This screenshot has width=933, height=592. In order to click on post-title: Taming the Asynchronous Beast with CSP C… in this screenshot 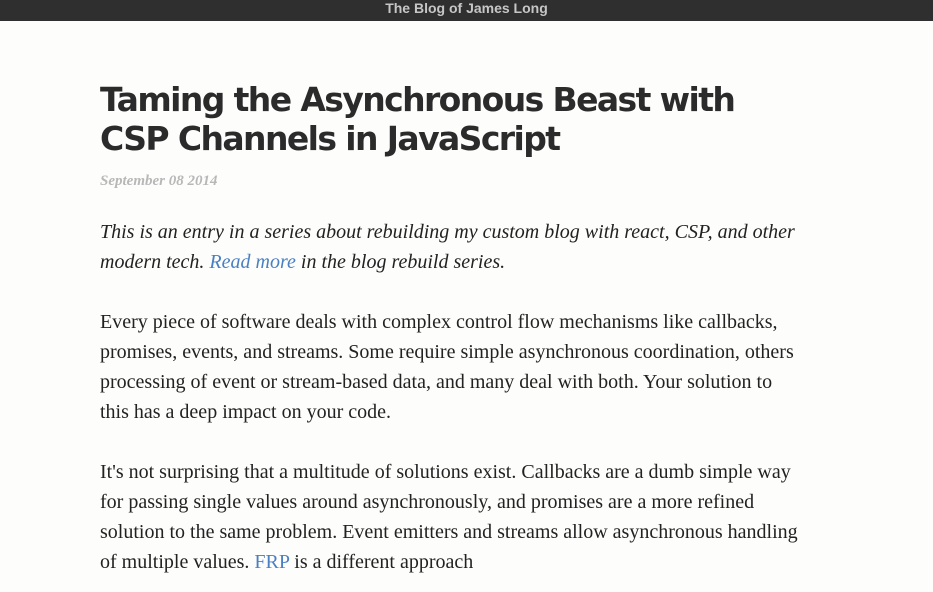, I will do `click(418, 119)`.